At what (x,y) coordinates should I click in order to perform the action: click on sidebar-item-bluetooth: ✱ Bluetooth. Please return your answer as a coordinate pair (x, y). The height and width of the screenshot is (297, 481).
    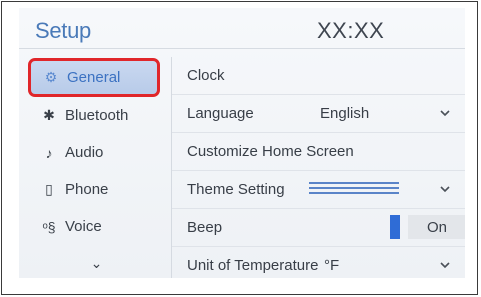
    Looking at the image, I should click on (96, 115).